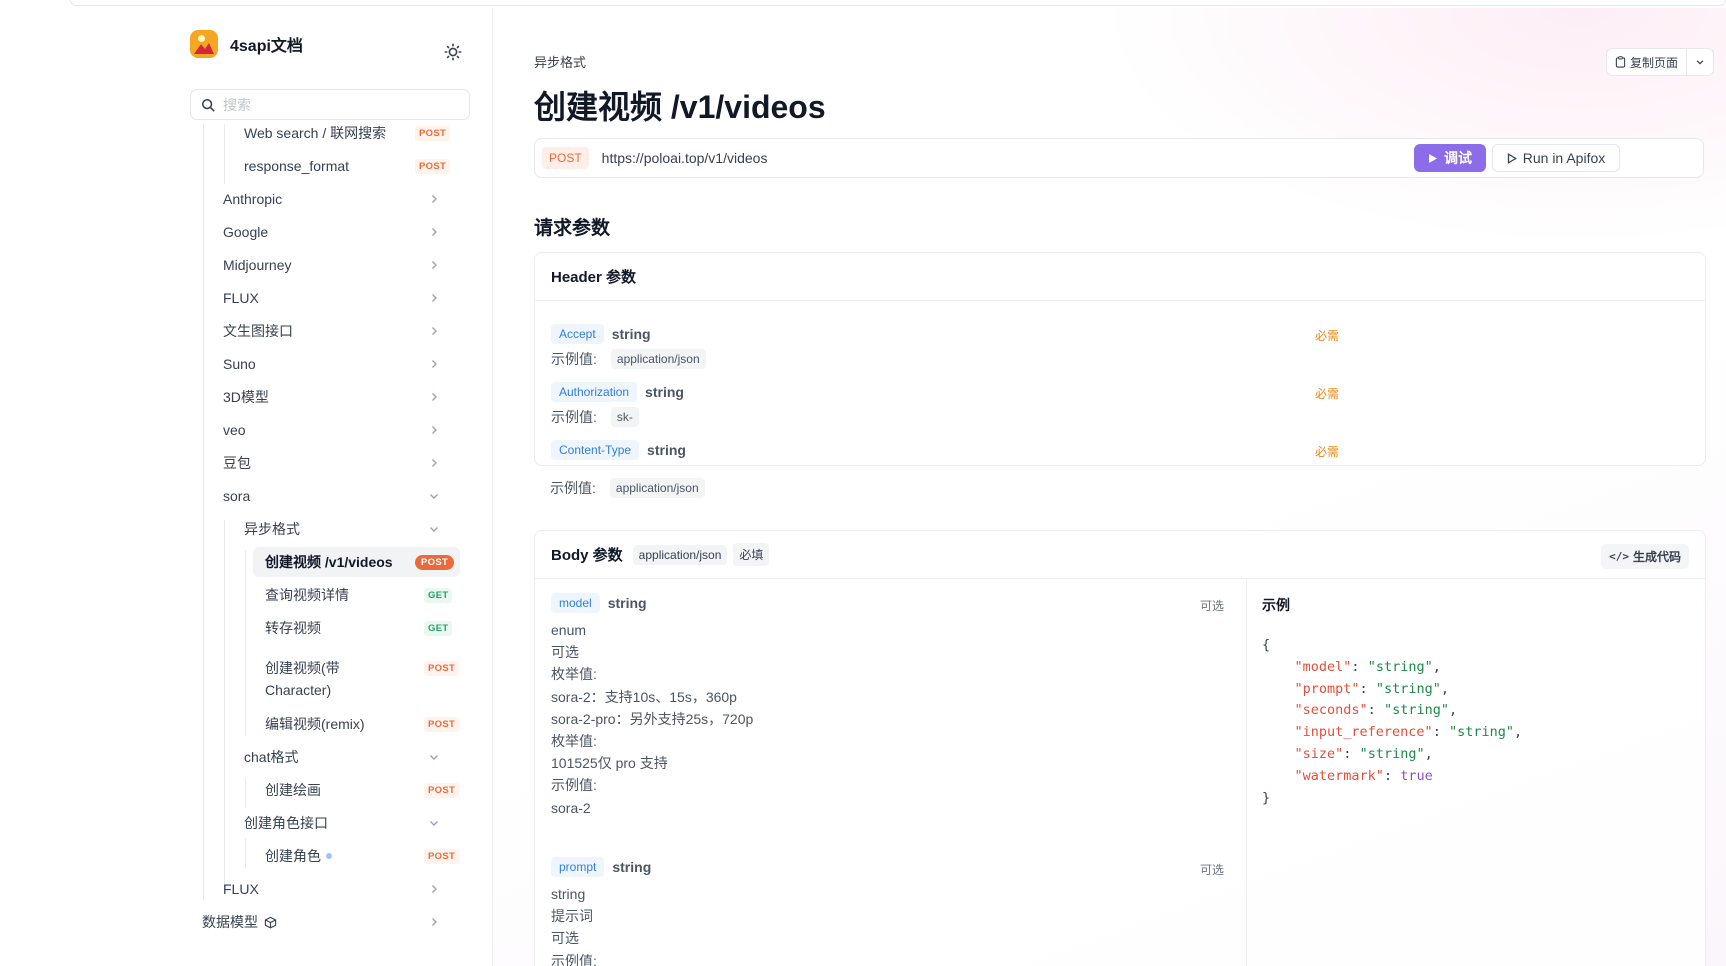  What do you see at coordinates (353, 823) in the screenshot?
I see `sidebar-item-character-api: 创建角色接口` at bounding box center [353, 823].